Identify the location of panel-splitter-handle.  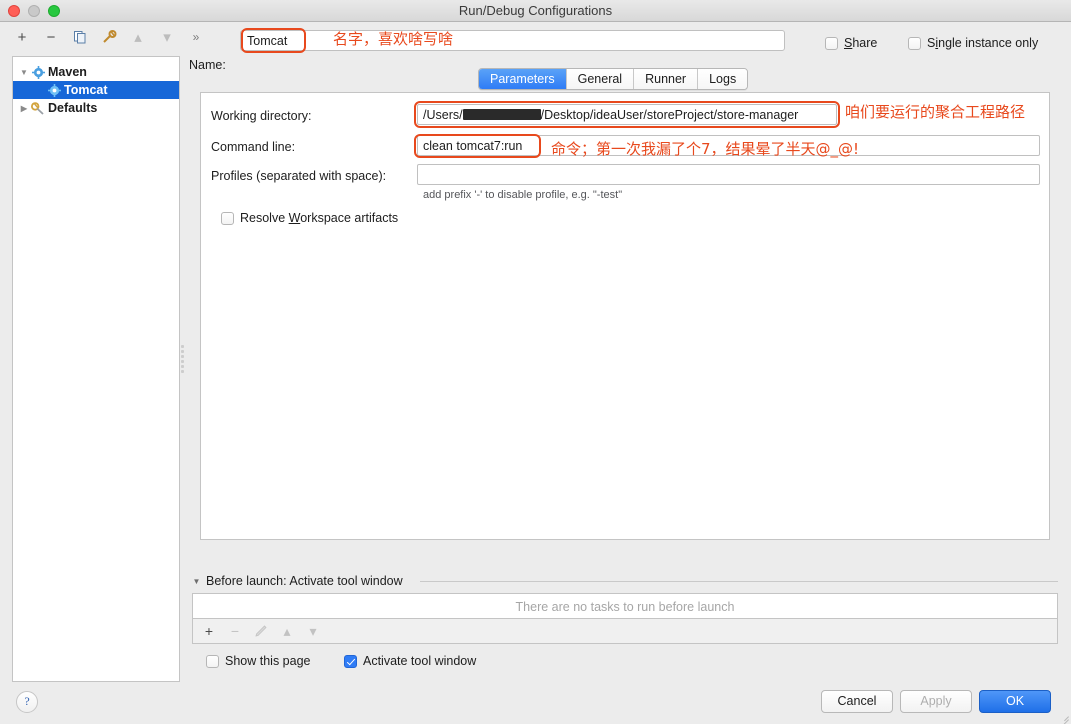
(182, 359).